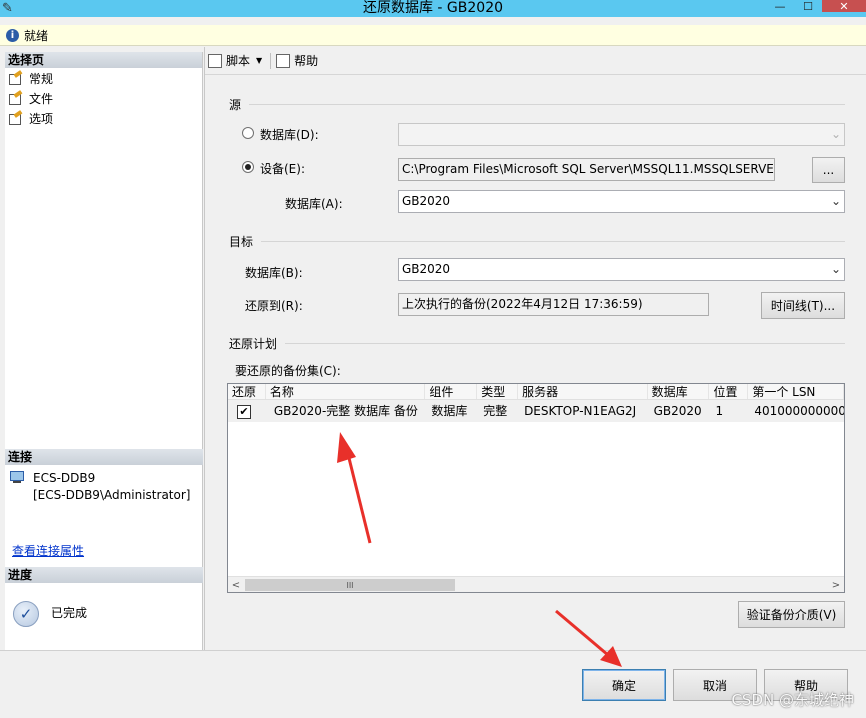 This screenshot has width=866, height=718. Describe the element at coordinates (247, 391) in the screenshot. I see `column-header-restore: 还原` at that location.